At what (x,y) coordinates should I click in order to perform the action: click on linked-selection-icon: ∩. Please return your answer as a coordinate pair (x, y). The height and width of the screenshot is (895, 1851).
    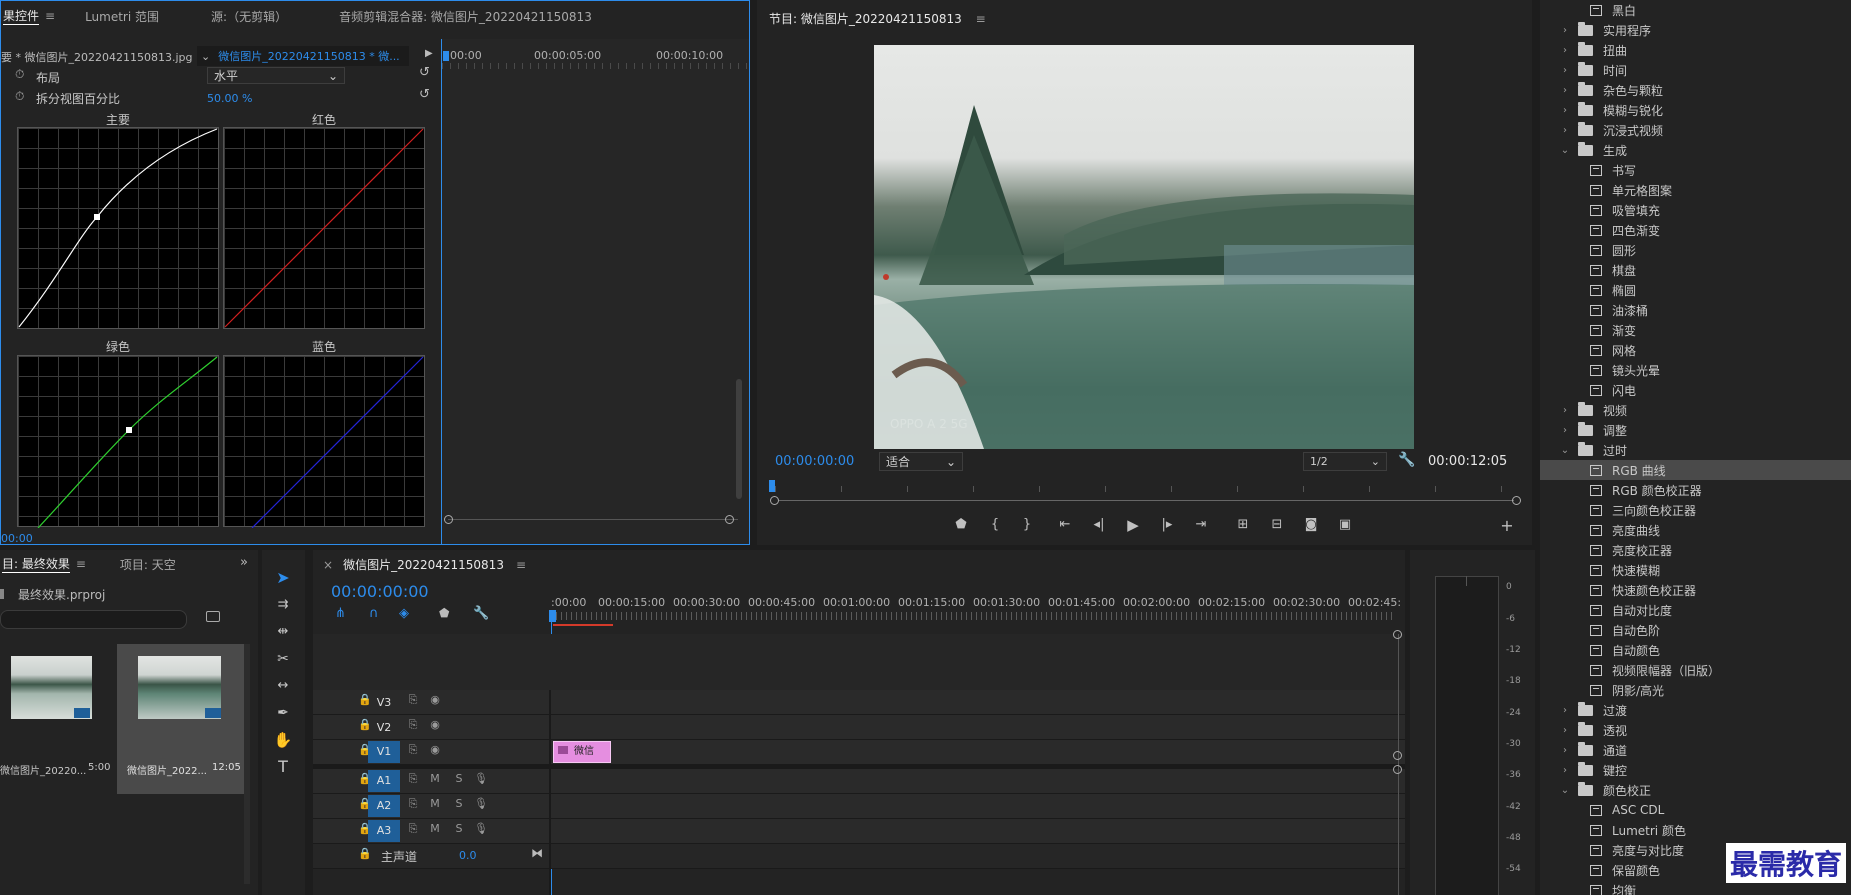
    Looking at the image, I should click on (374, 613).